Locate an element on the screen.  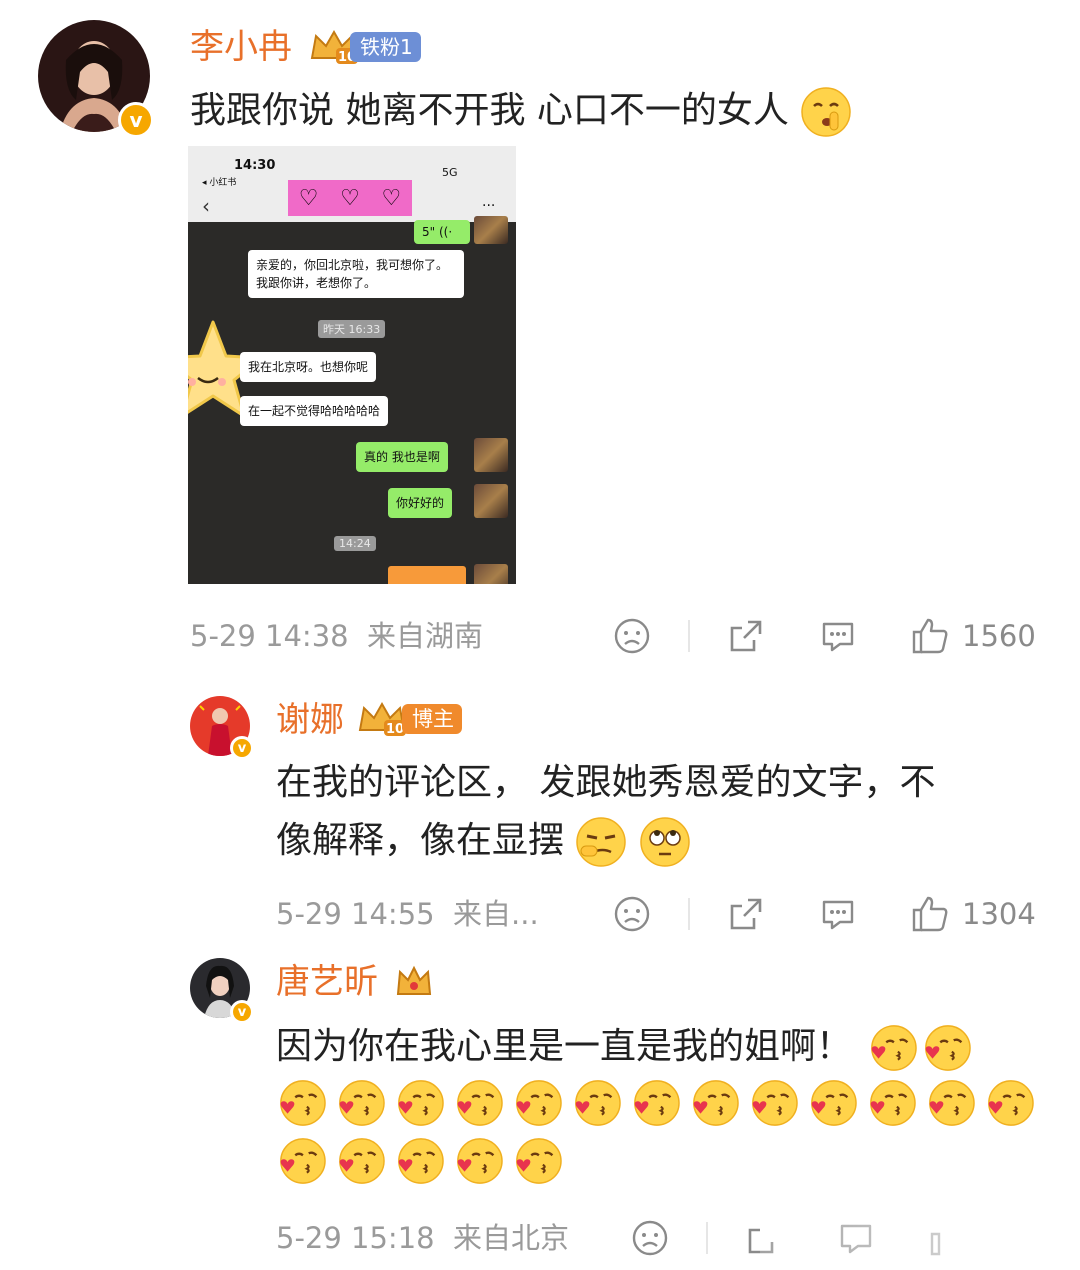
eye-roll-emoji-icon is located at coordinates (665, 842).